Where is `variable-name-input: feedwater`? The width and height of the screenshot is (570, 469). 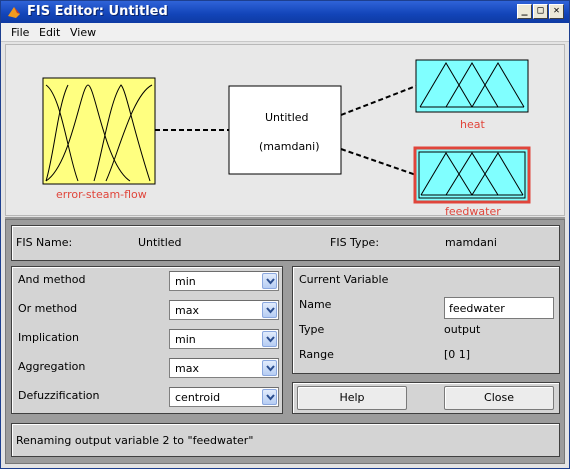
variable-name-input: feedwater is located at coordinates (499, 308).